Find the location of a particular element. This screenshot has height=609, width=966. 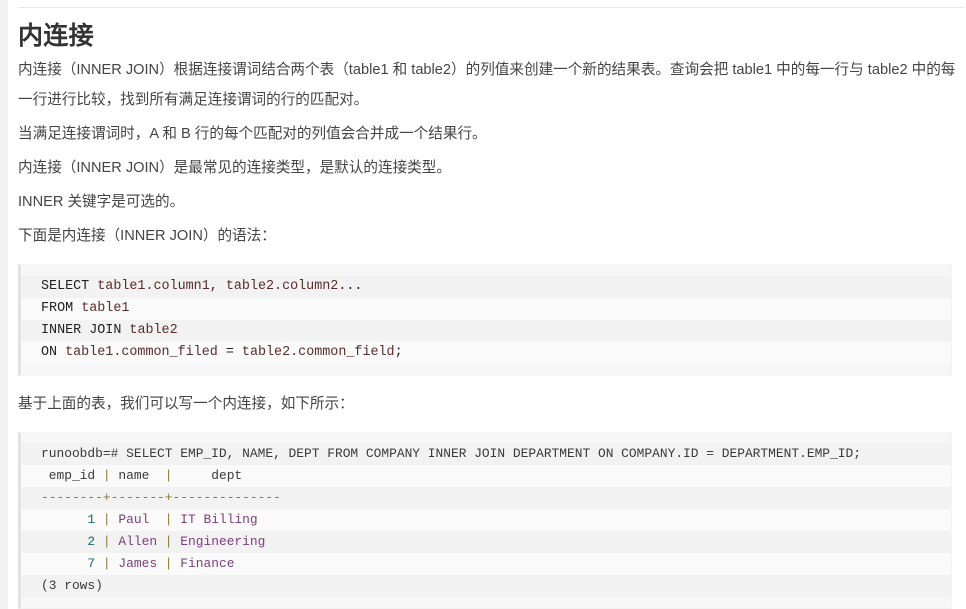

code-line: FROM table1 is located at coordinates (486, 309).